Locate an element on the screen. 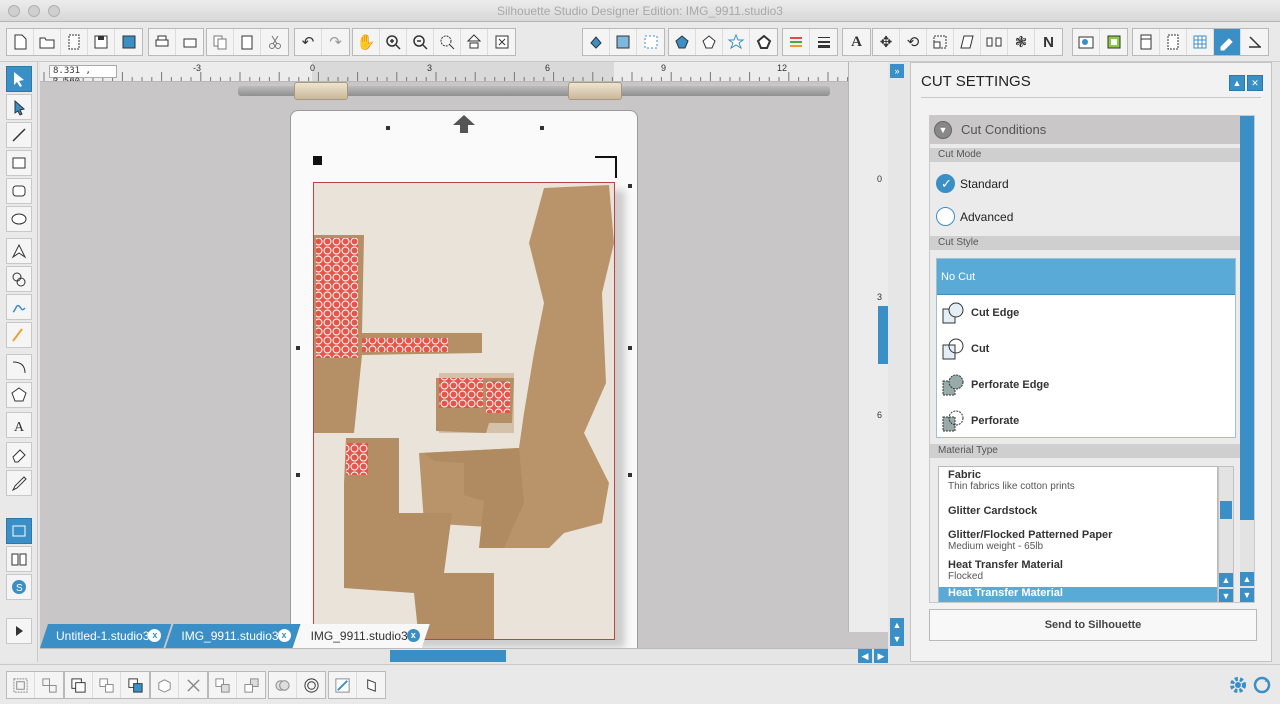 The width and height of the screenshot is (1280, 704). print-cut-icon is located at coordinates (189, 42).